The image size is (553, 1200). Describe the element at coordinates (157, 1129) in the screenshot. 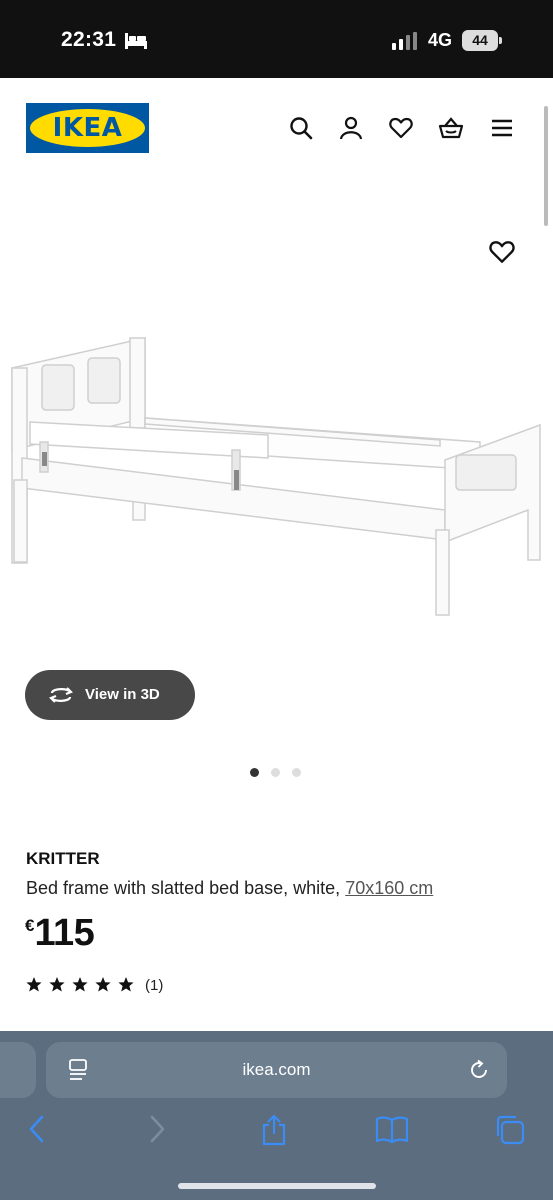

I see `forward-icon` at that location.